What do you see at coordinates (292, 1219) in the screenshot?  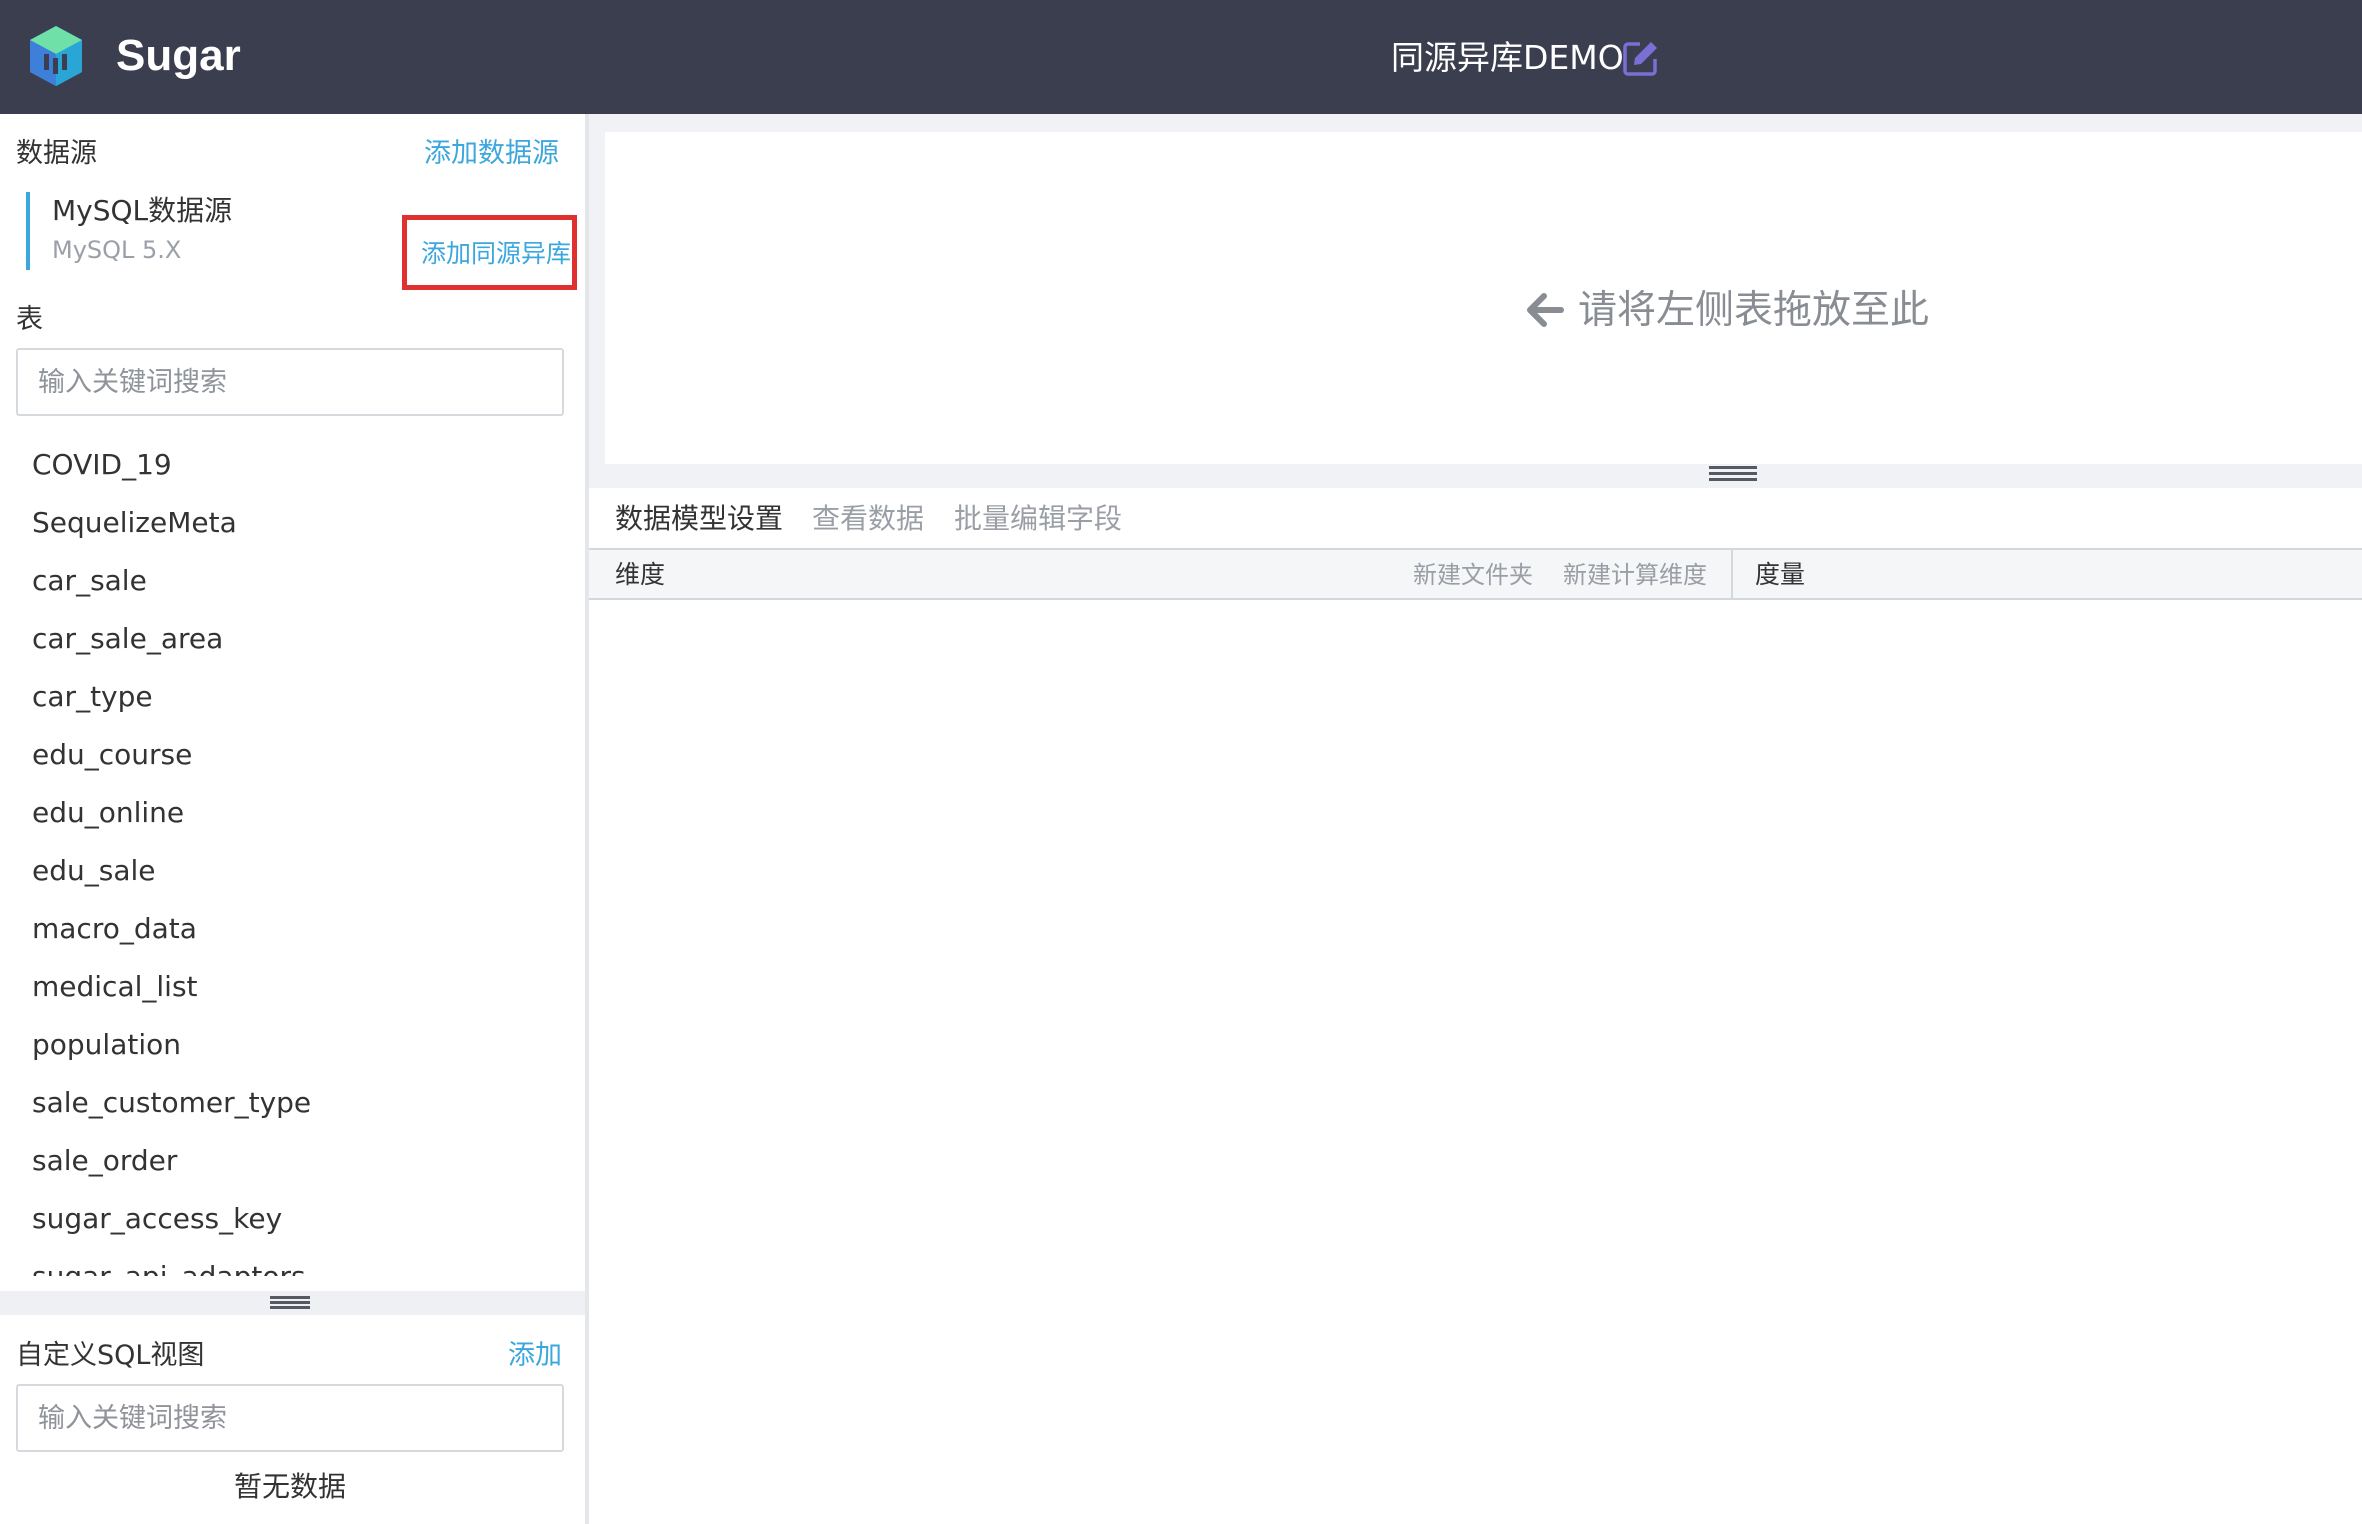 I see `table-list-item: sugar_access_key` at bounding box center [292, 1219].